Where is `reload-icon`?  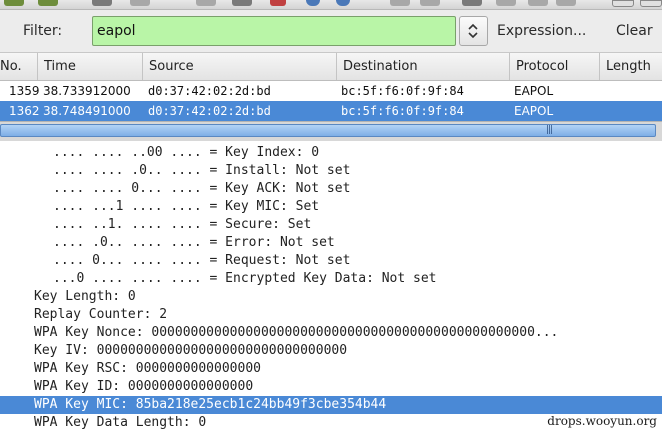 reload-icon is located at coordinates (206, 3).